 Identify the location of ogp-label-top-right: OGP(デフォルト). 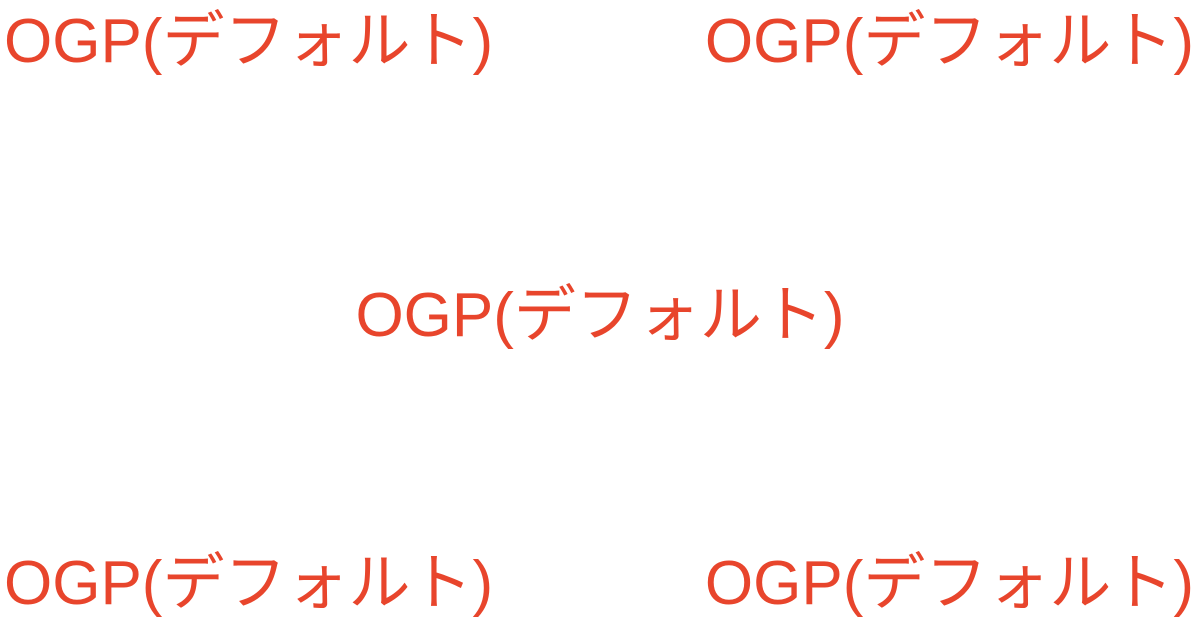
(949, 41).